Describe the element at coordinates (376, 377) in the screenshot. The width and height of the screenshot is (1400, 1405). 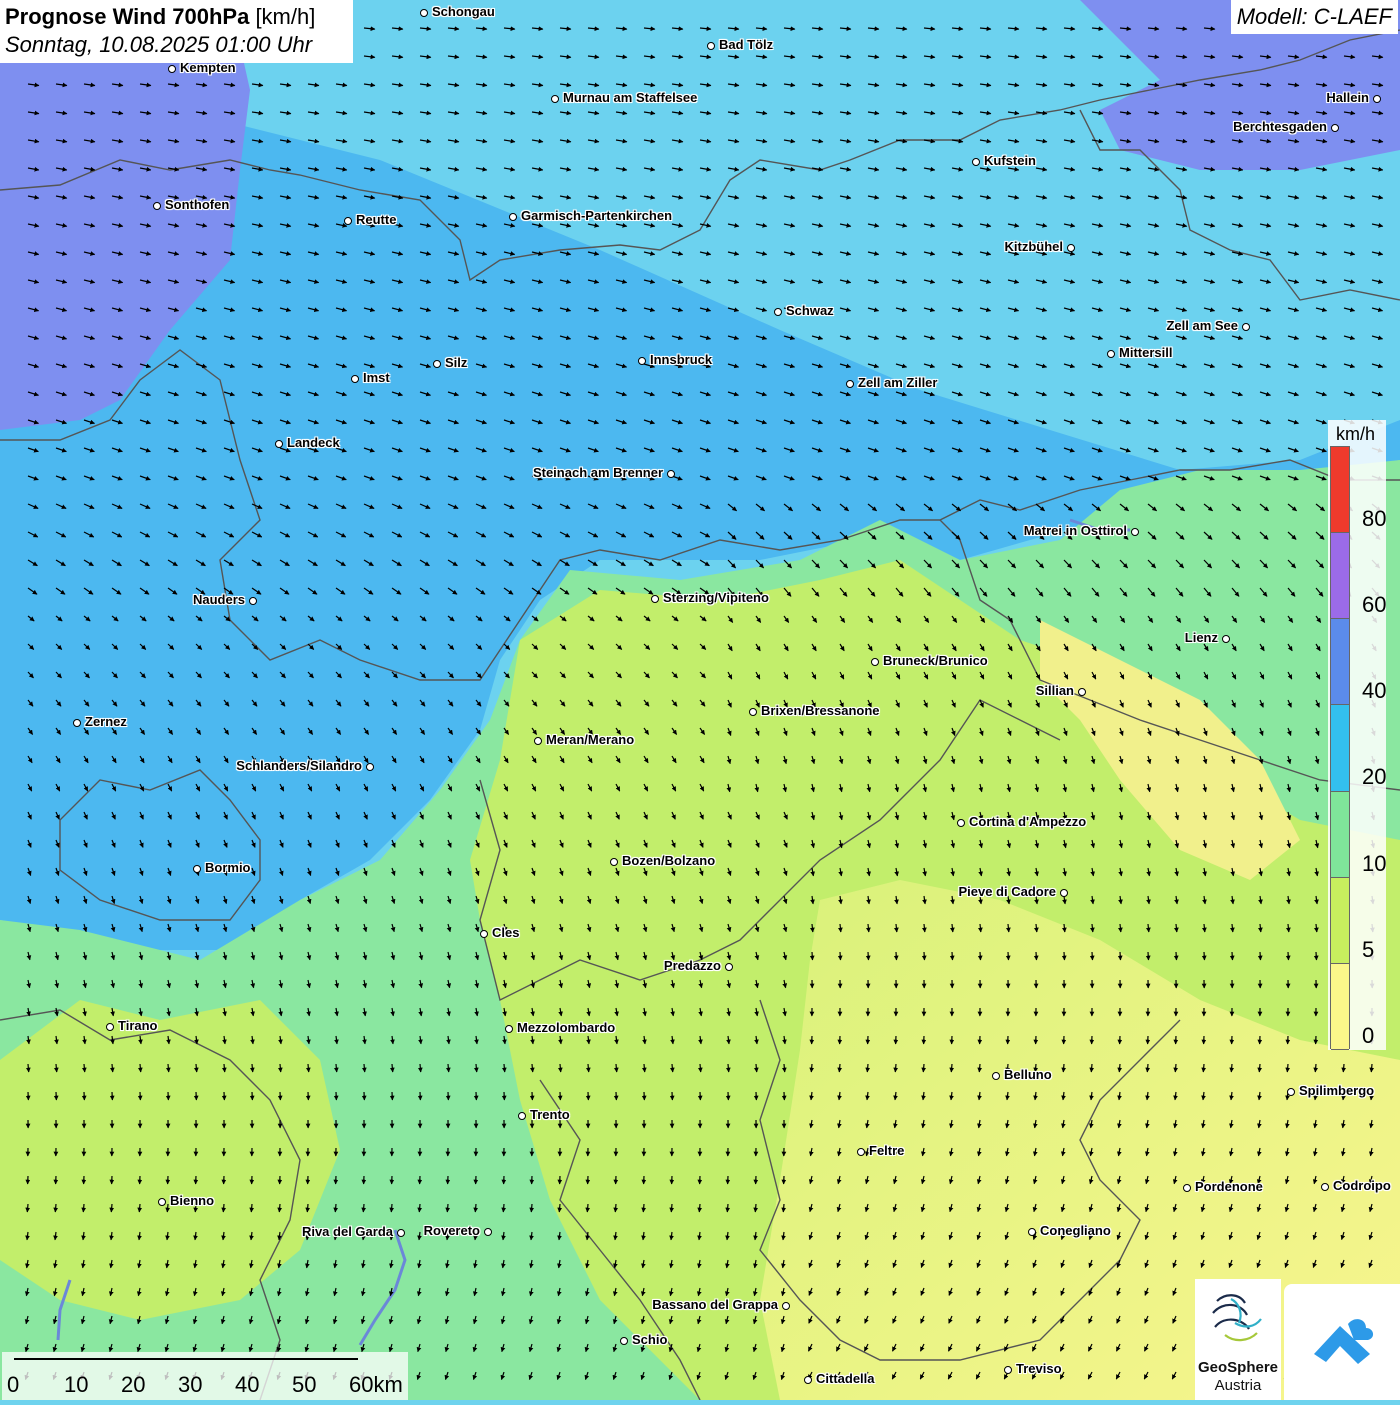
I see `city-label: Imst` at that location.